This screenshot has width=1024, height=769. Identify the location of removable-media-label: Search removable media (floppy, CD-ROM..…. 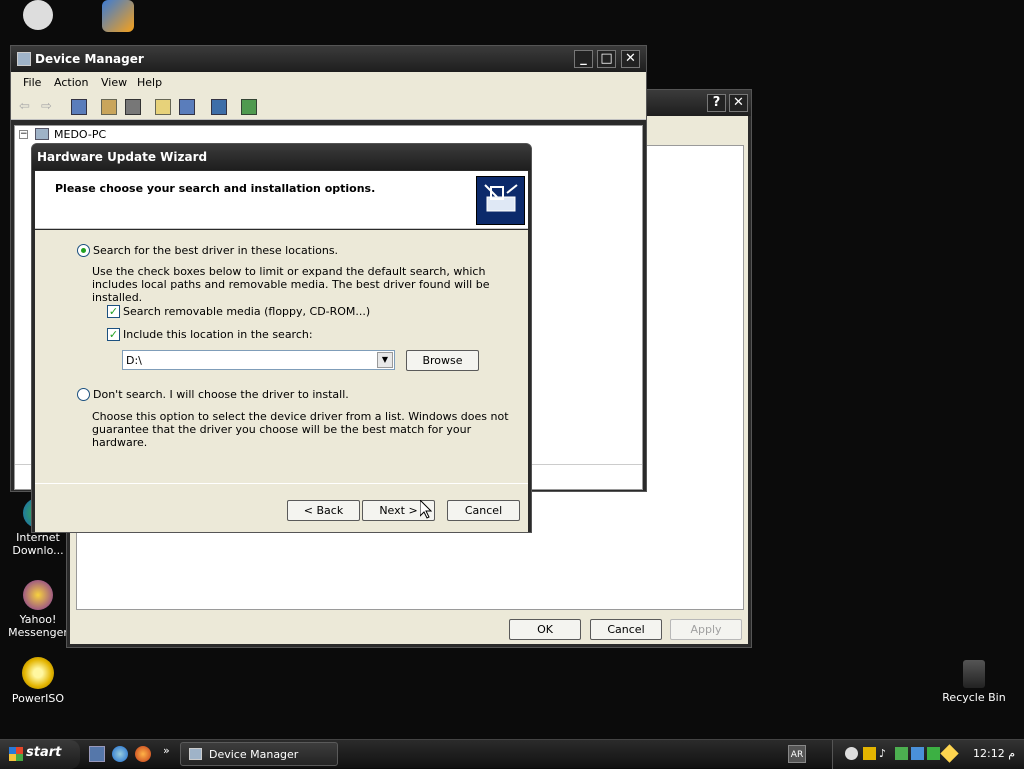
(246, 311).